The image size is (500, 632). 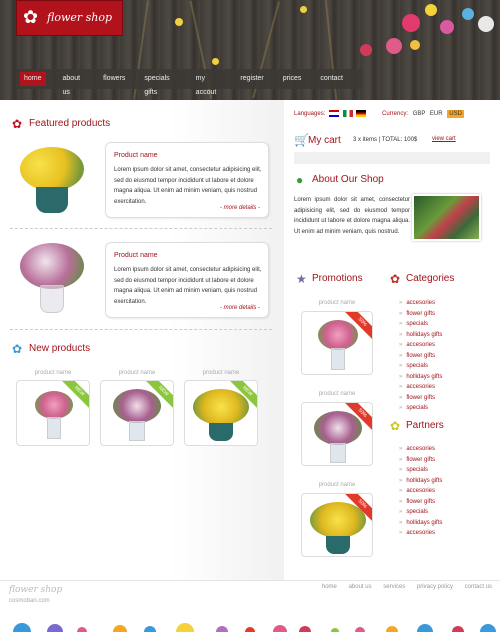 What do you see at coordinates (324, 140) in the screenshot?
I see `cart-title: My cart` at bounding box center [324, 140].